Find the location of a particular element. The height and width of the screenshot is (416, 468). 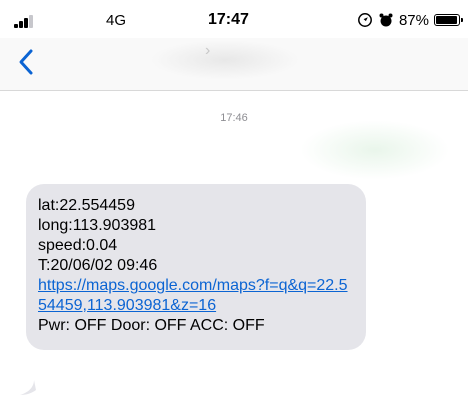

back-button is located at coordinates (27, 62).